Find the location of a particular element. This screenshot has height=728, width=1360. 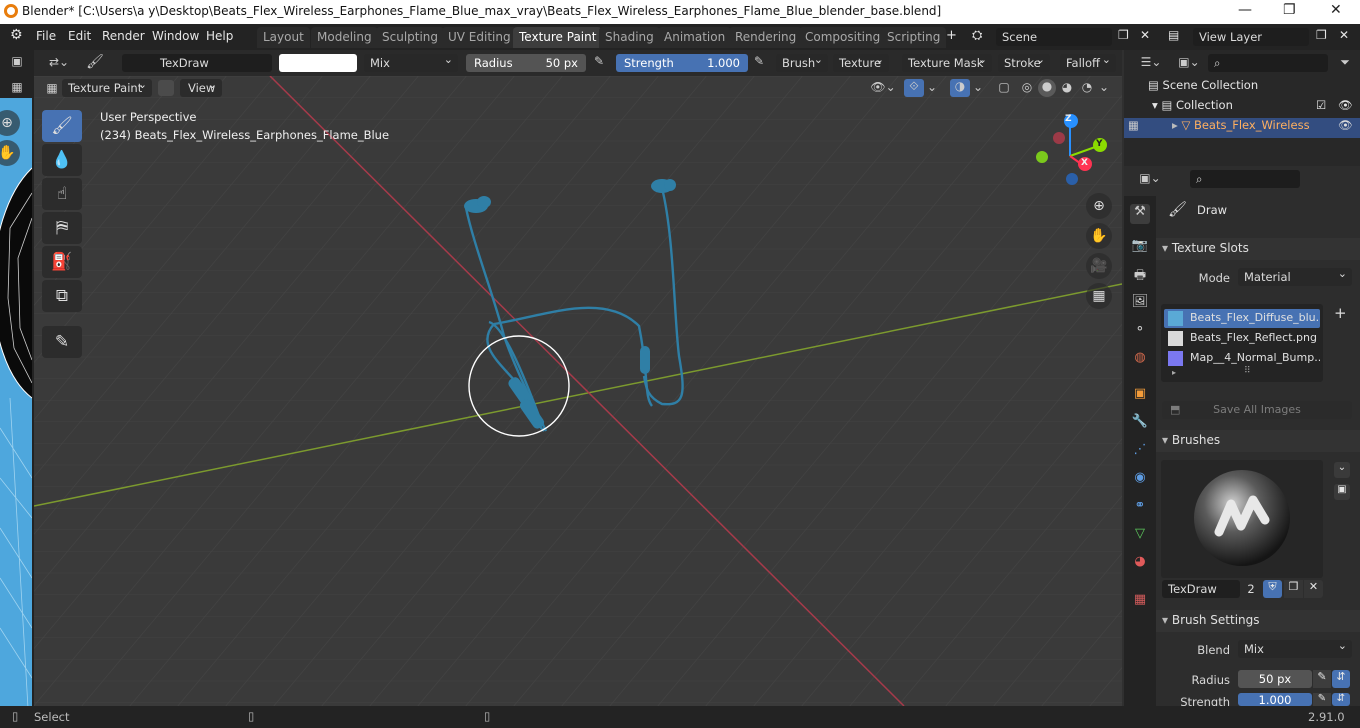

pan-hand-icon: ✋ is located at coordinates (1099, 236).